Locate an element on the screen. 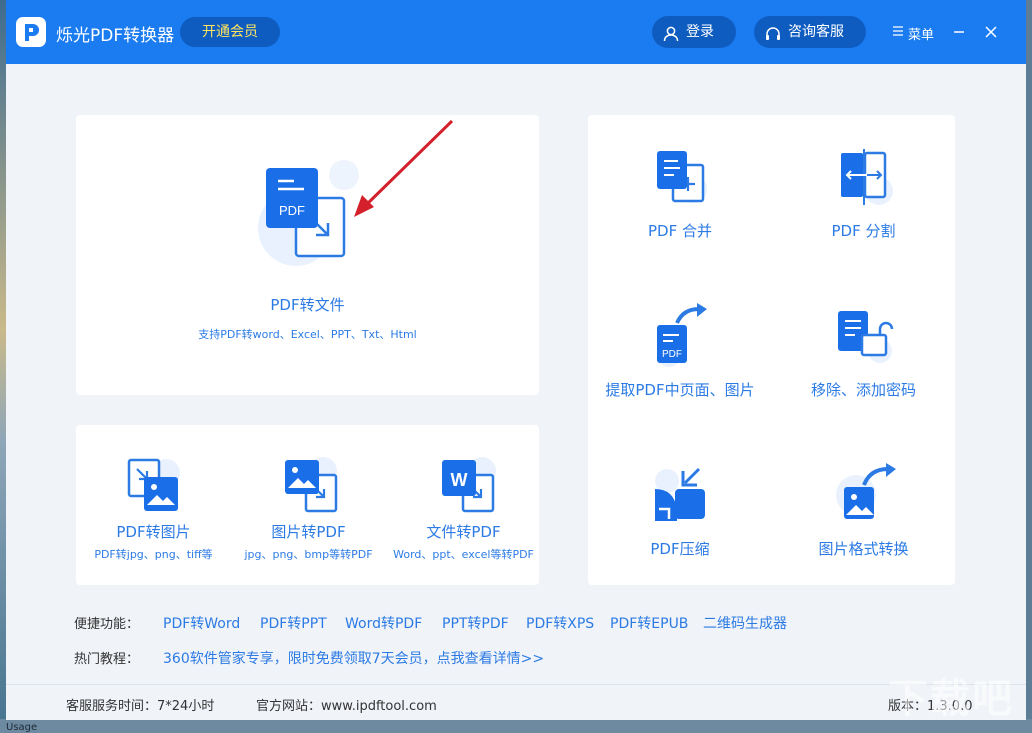 Image resolution: width=1032 pixels, height=733 pixels. close-icon is located at coordinates (991, 32).